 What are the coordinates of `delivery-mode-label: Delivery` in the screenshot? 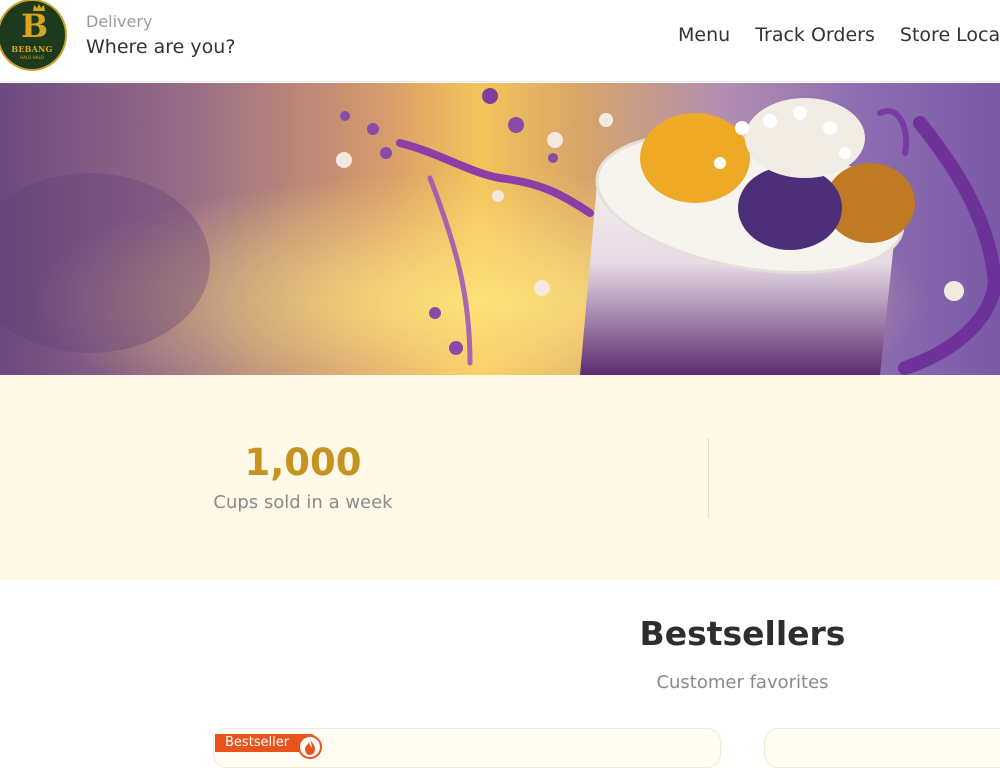 It's located at (119, 21).